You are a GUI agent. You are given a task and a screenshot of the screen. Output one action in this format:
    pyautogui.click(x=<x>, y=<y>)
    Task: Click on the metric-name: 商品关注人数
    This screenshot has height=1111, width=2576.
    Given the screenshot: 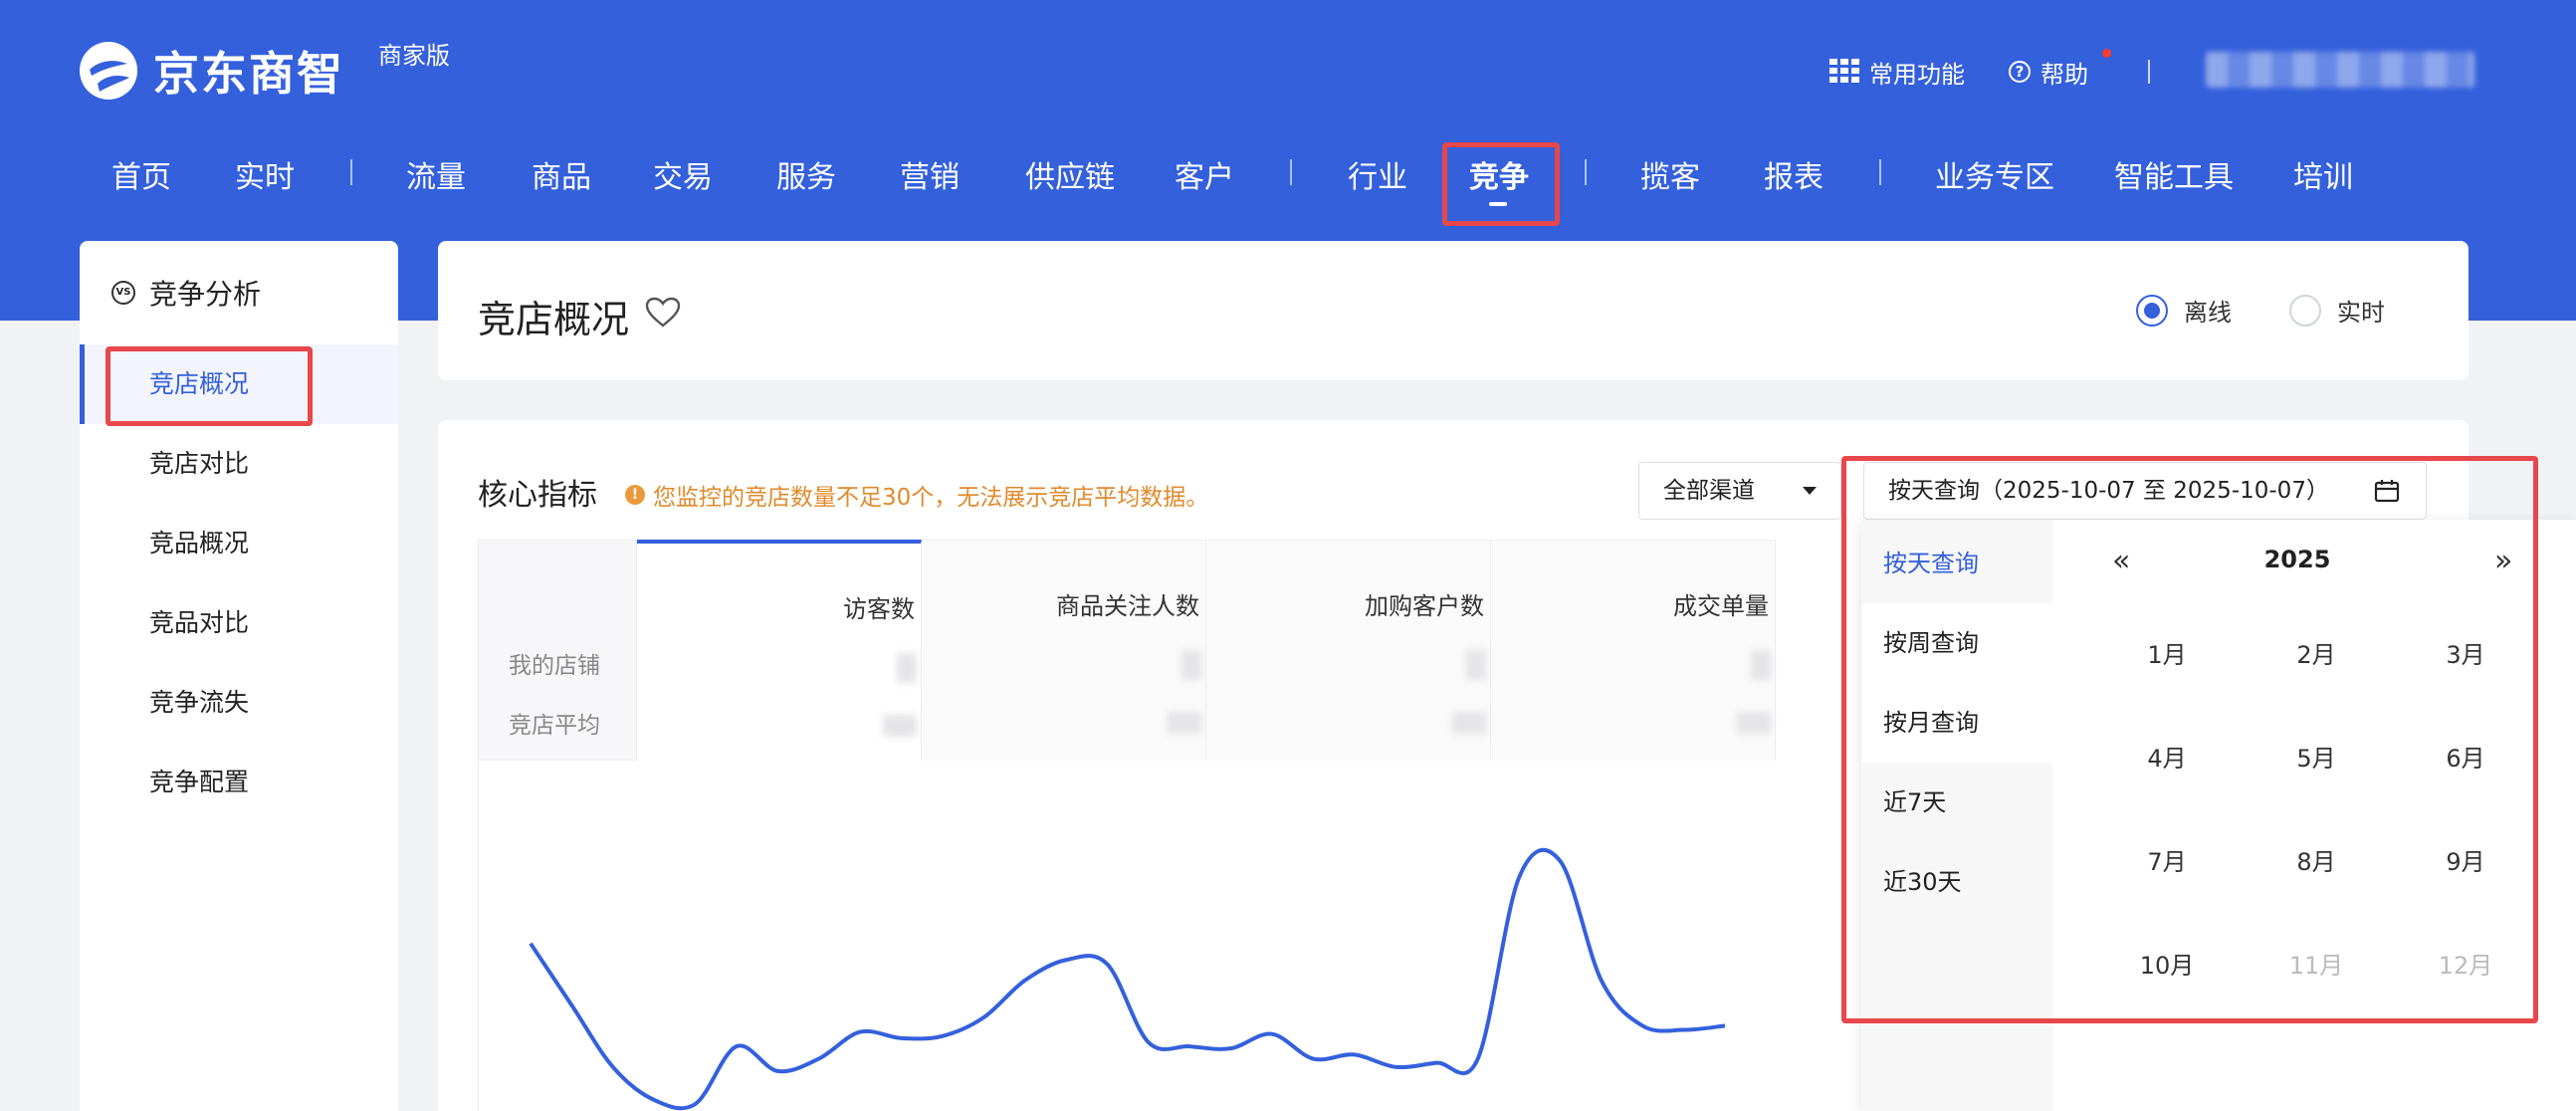 What is the action you would take?
    pyautogui.click(x=1127, y=606)
    